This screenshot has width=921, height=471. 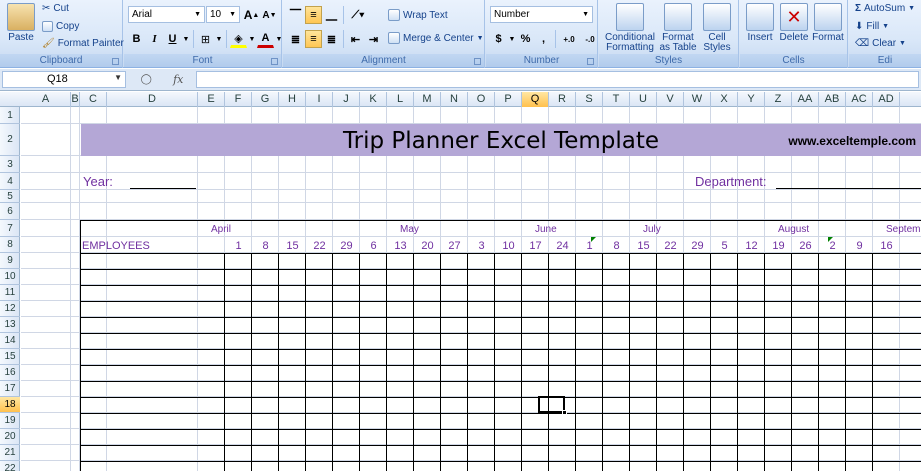 What do you see at coordinates (292, 99) in the screenshot?
I see `column-header-h: H` at bounding box center [292, 99].